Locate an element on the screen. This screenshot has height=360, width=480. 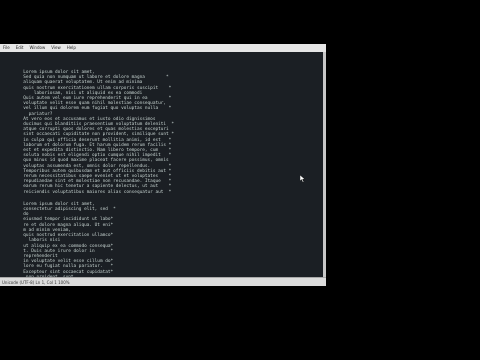
mouse-pointer-icon is located at coordinates (304, 179).